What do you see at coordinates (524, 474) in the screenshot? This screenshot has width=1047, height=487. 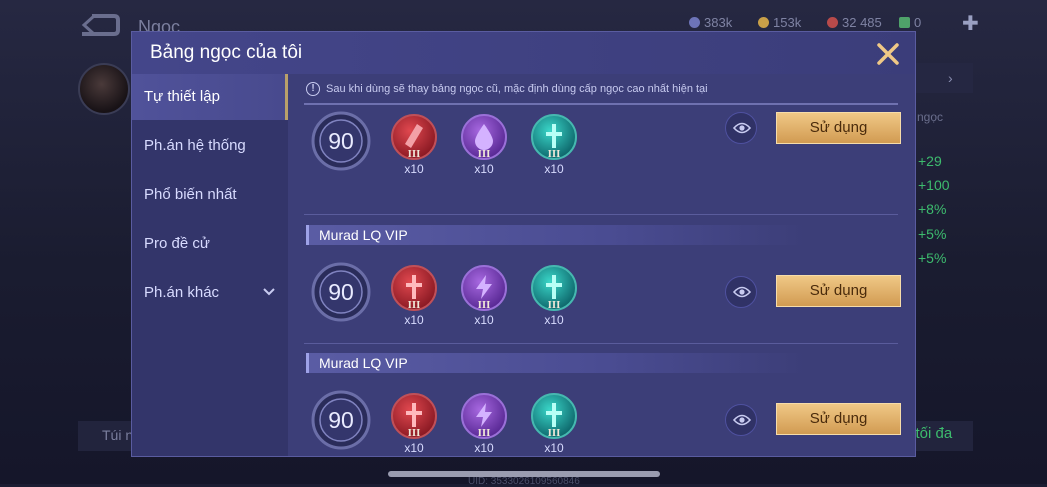 I see `home-indicator` at bounding box center [524, 474].